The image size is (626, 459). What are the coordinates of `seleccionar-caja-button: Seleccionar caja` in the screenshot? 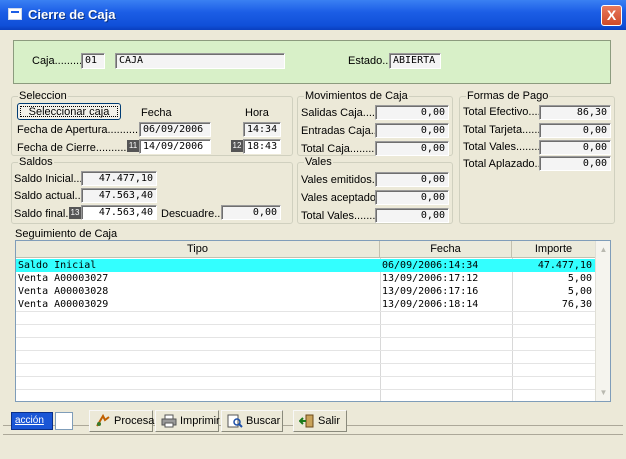 It's located at (69, 111).